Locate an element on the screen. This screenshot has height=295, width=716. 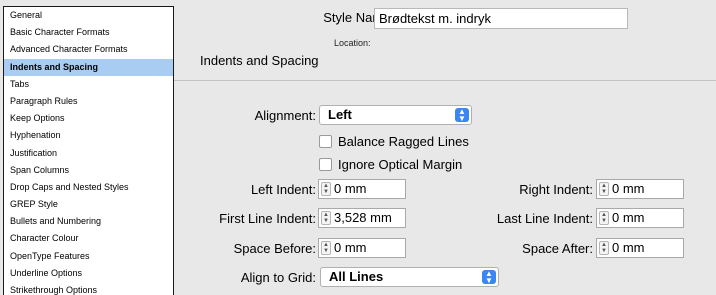
align-to-grid-select: All Lines ▲ ▼ is located at coordinates (409, 277).